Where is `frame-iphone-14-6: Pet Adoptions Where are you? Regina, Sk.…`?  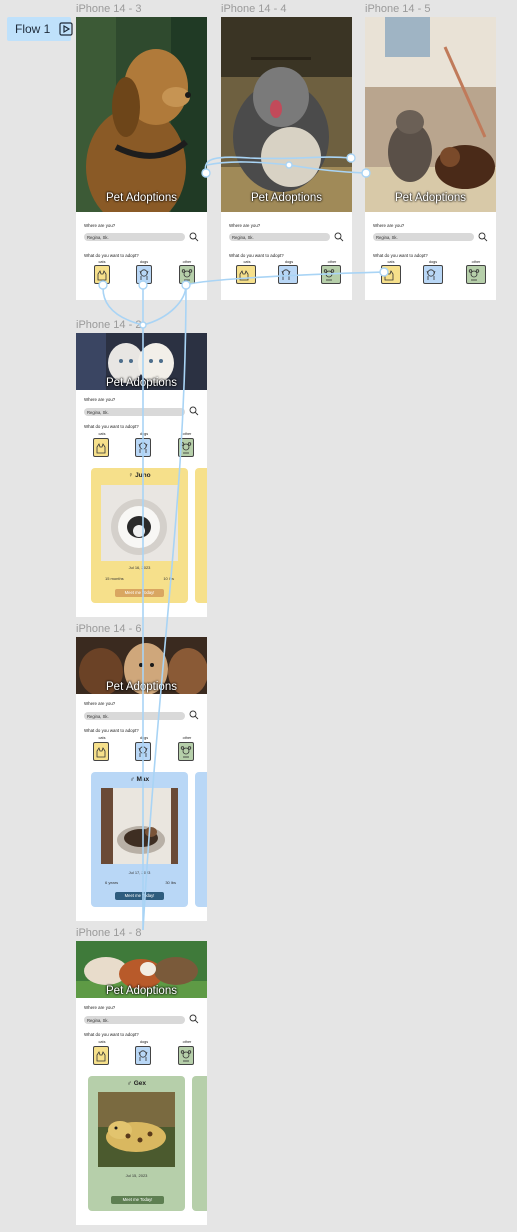
frame-iphone-14-6: Pet Adoptions Where are you? Regina, Sk.… is located at coordinates (141, 779).